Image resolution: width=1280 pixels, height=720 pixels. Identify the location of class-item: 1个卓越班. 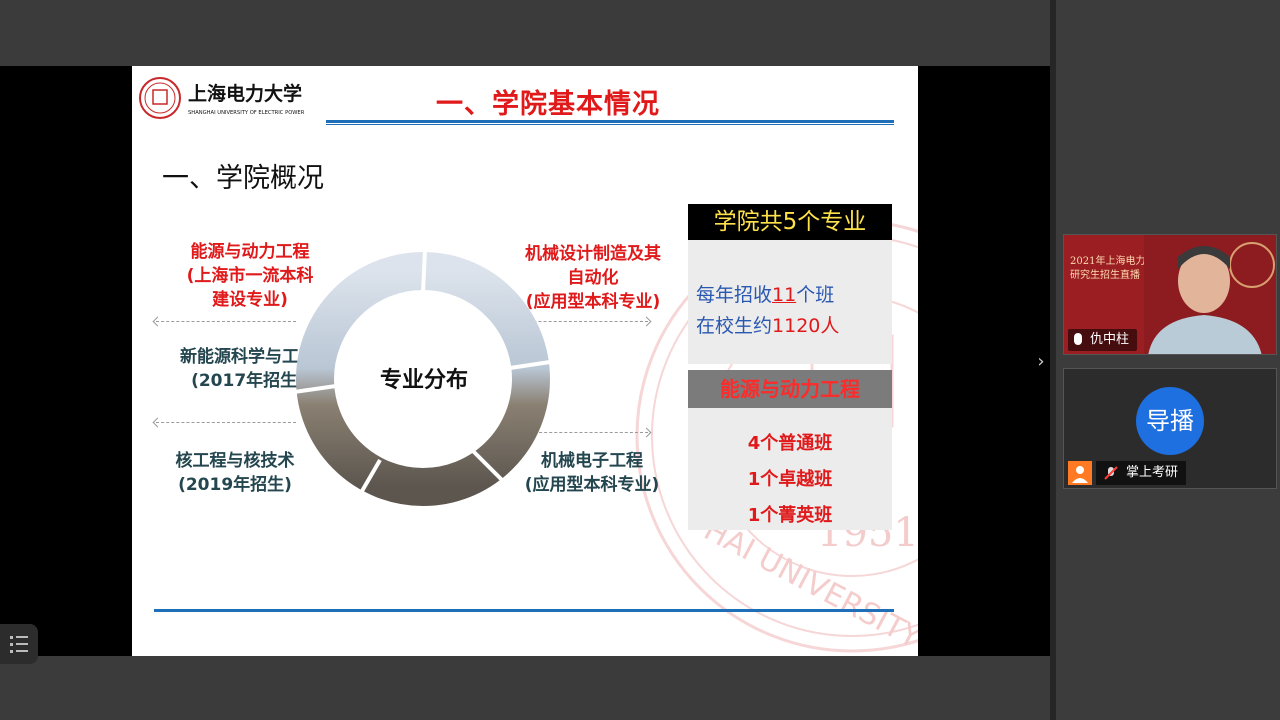
(790, 479).